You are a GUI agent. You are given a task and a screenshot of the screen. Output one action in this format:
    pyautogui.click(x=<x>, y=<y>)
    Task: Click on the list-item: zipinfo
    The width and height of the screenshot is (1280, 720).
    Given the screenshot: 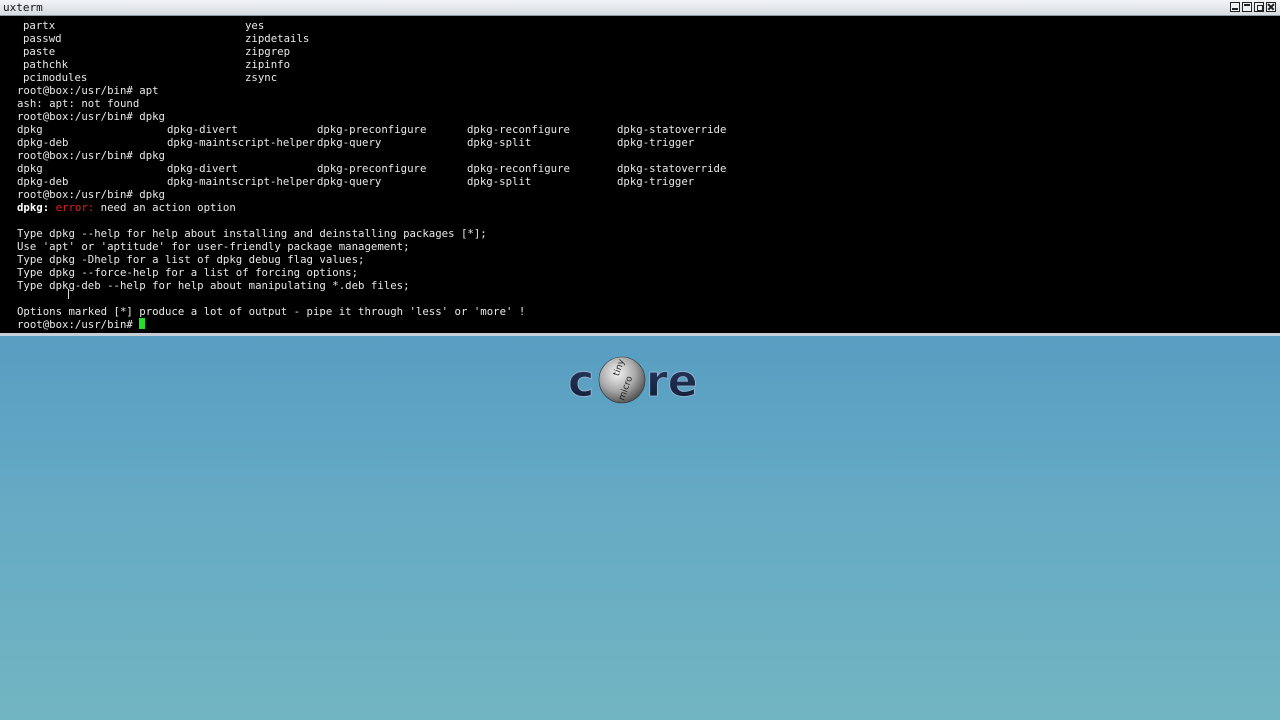 What is the action you would take?
    pyautogui.click(x=268, y=64)
    